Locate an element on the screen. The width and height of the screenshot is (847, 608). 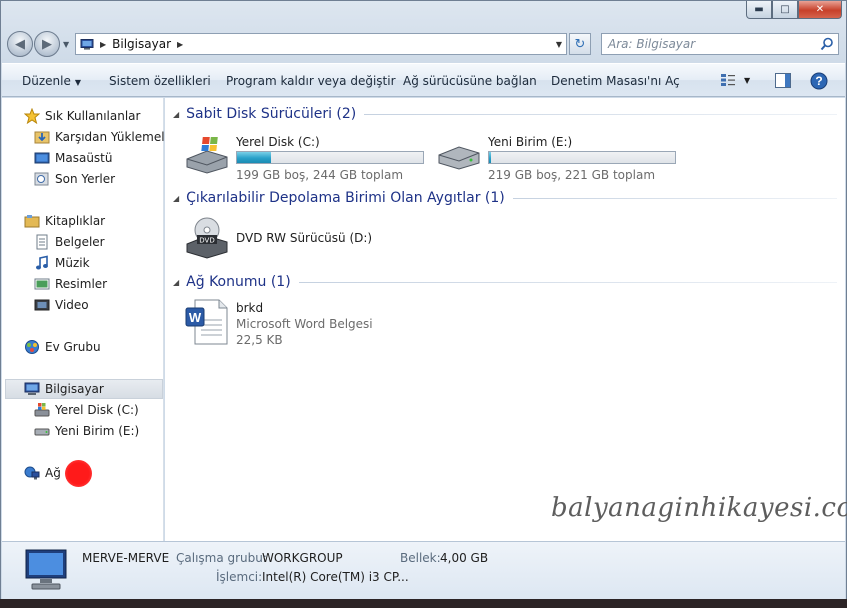
sidebar-item-favorites: Sık Kullanılanlar is located at coordinates (82, 116).